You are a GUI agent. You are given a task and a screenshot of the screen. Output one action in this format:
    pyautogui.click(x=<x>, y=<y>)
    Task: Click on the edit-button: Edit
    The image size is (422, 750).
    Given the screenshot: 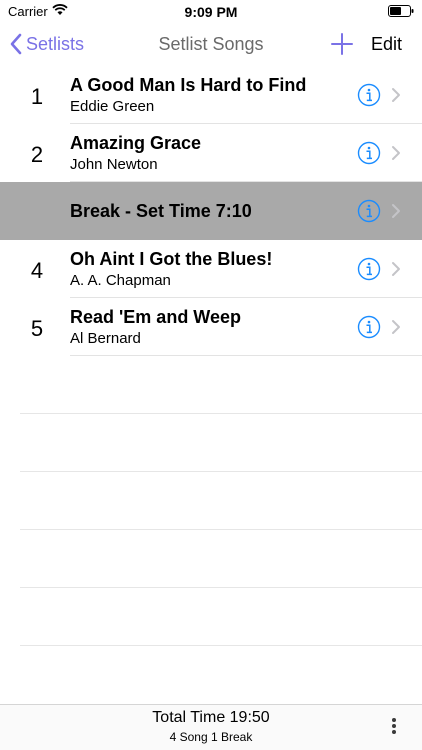 What is the action you would take?
    pyautogui.click(x=386, y=44)
    